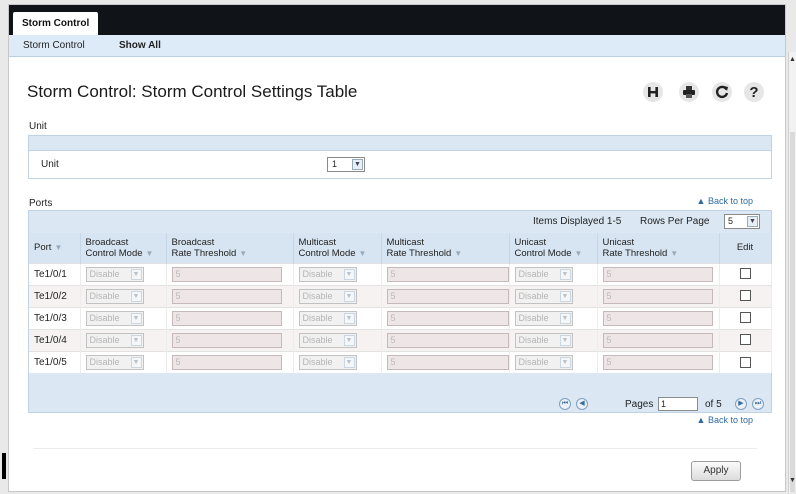 The image size is (796, 494). What do you see at coordinates (658, 248) in the screenshot?
I see `col-uc-rate: Unicast Rate Threshold ▼` at bounding box center [658, 248].